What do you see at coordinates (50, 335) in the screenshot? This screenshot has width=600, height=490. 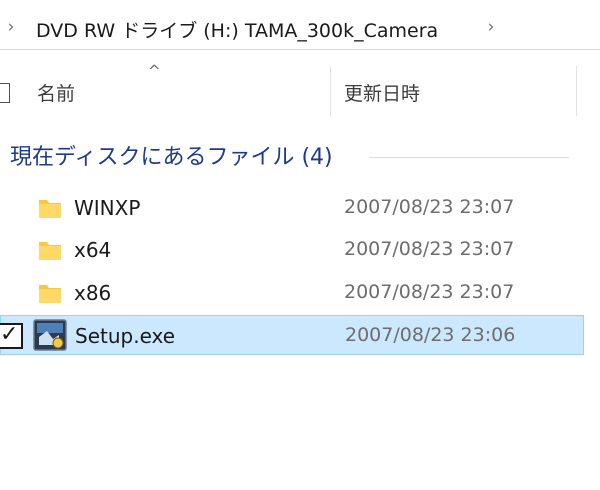 I see `setup-exe-icon` at bounding box center [50, 335].